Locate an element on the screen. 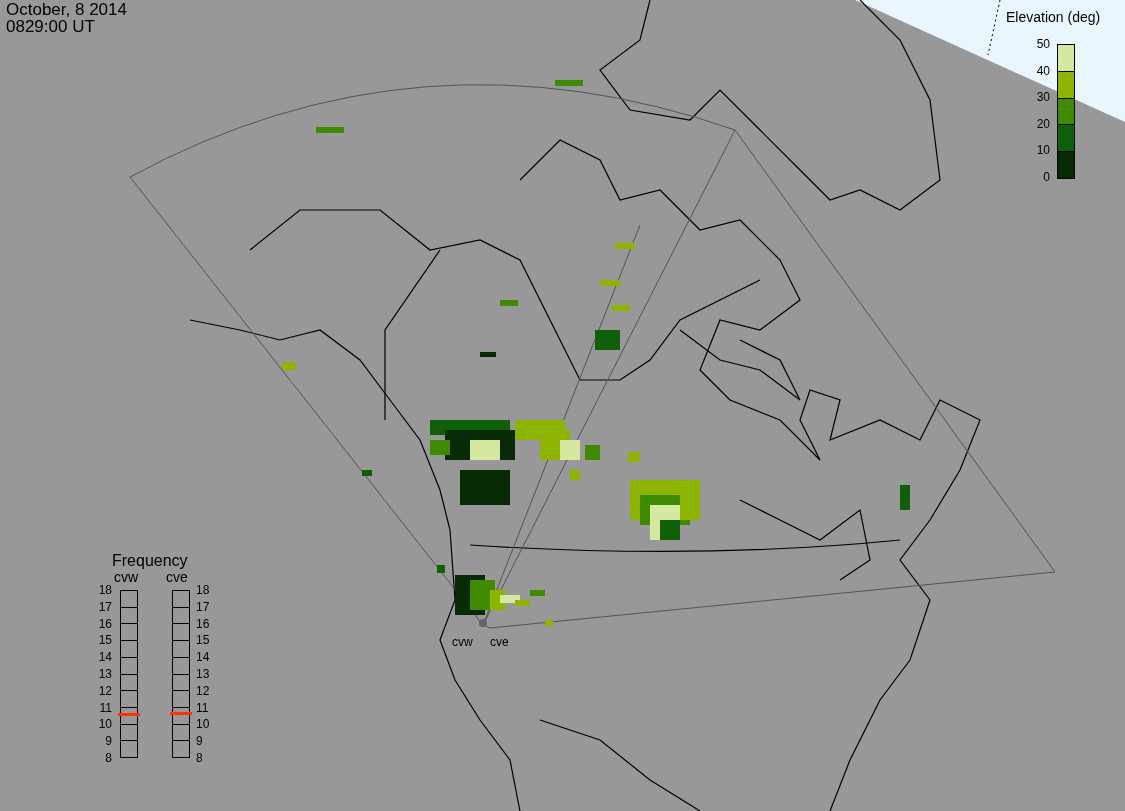  radar-label: cvw is located at coordinates (462, 642).